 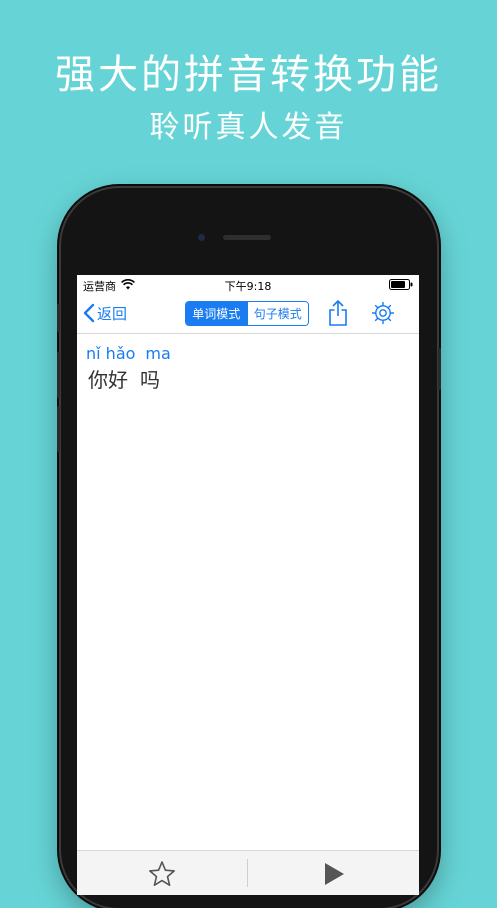 What do you see at coordinates (277, 313) in the screenshot?
I see `sentence-mode-segment: 句子模式` at bounding box center [277, 313].